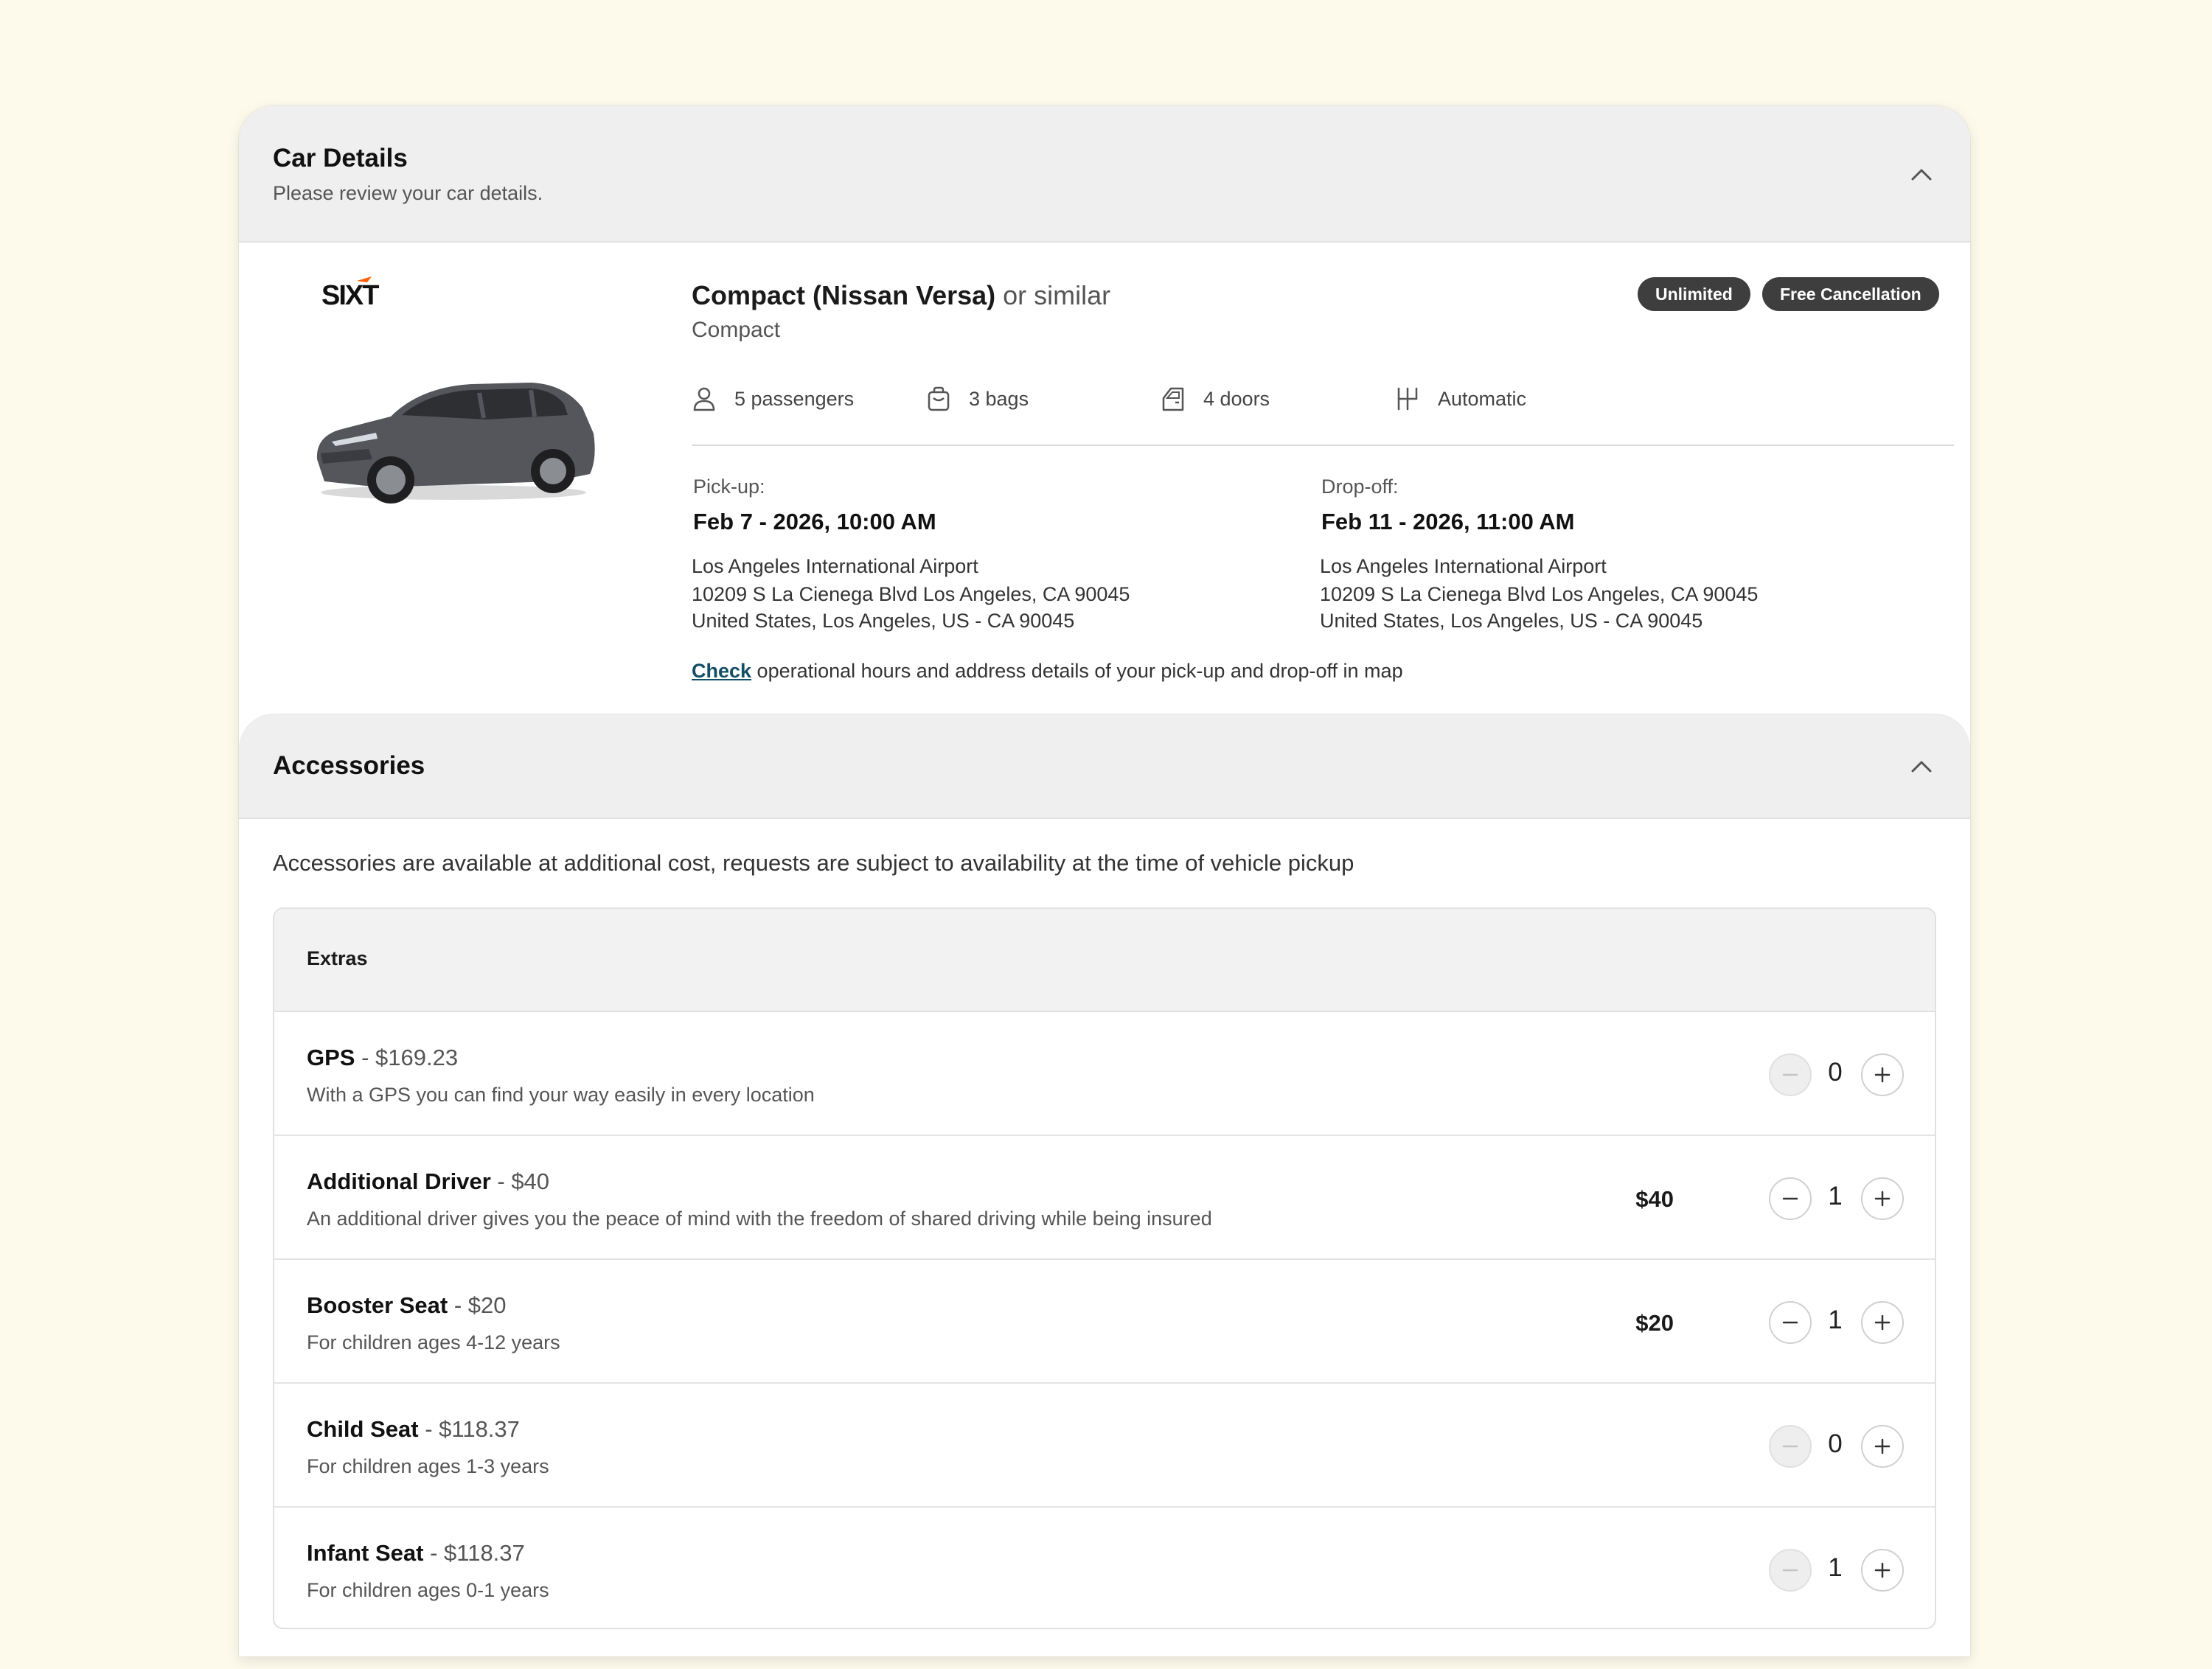  I want to click on car-name: Compact (Nissan Versa) or similar, so click(901, 295).